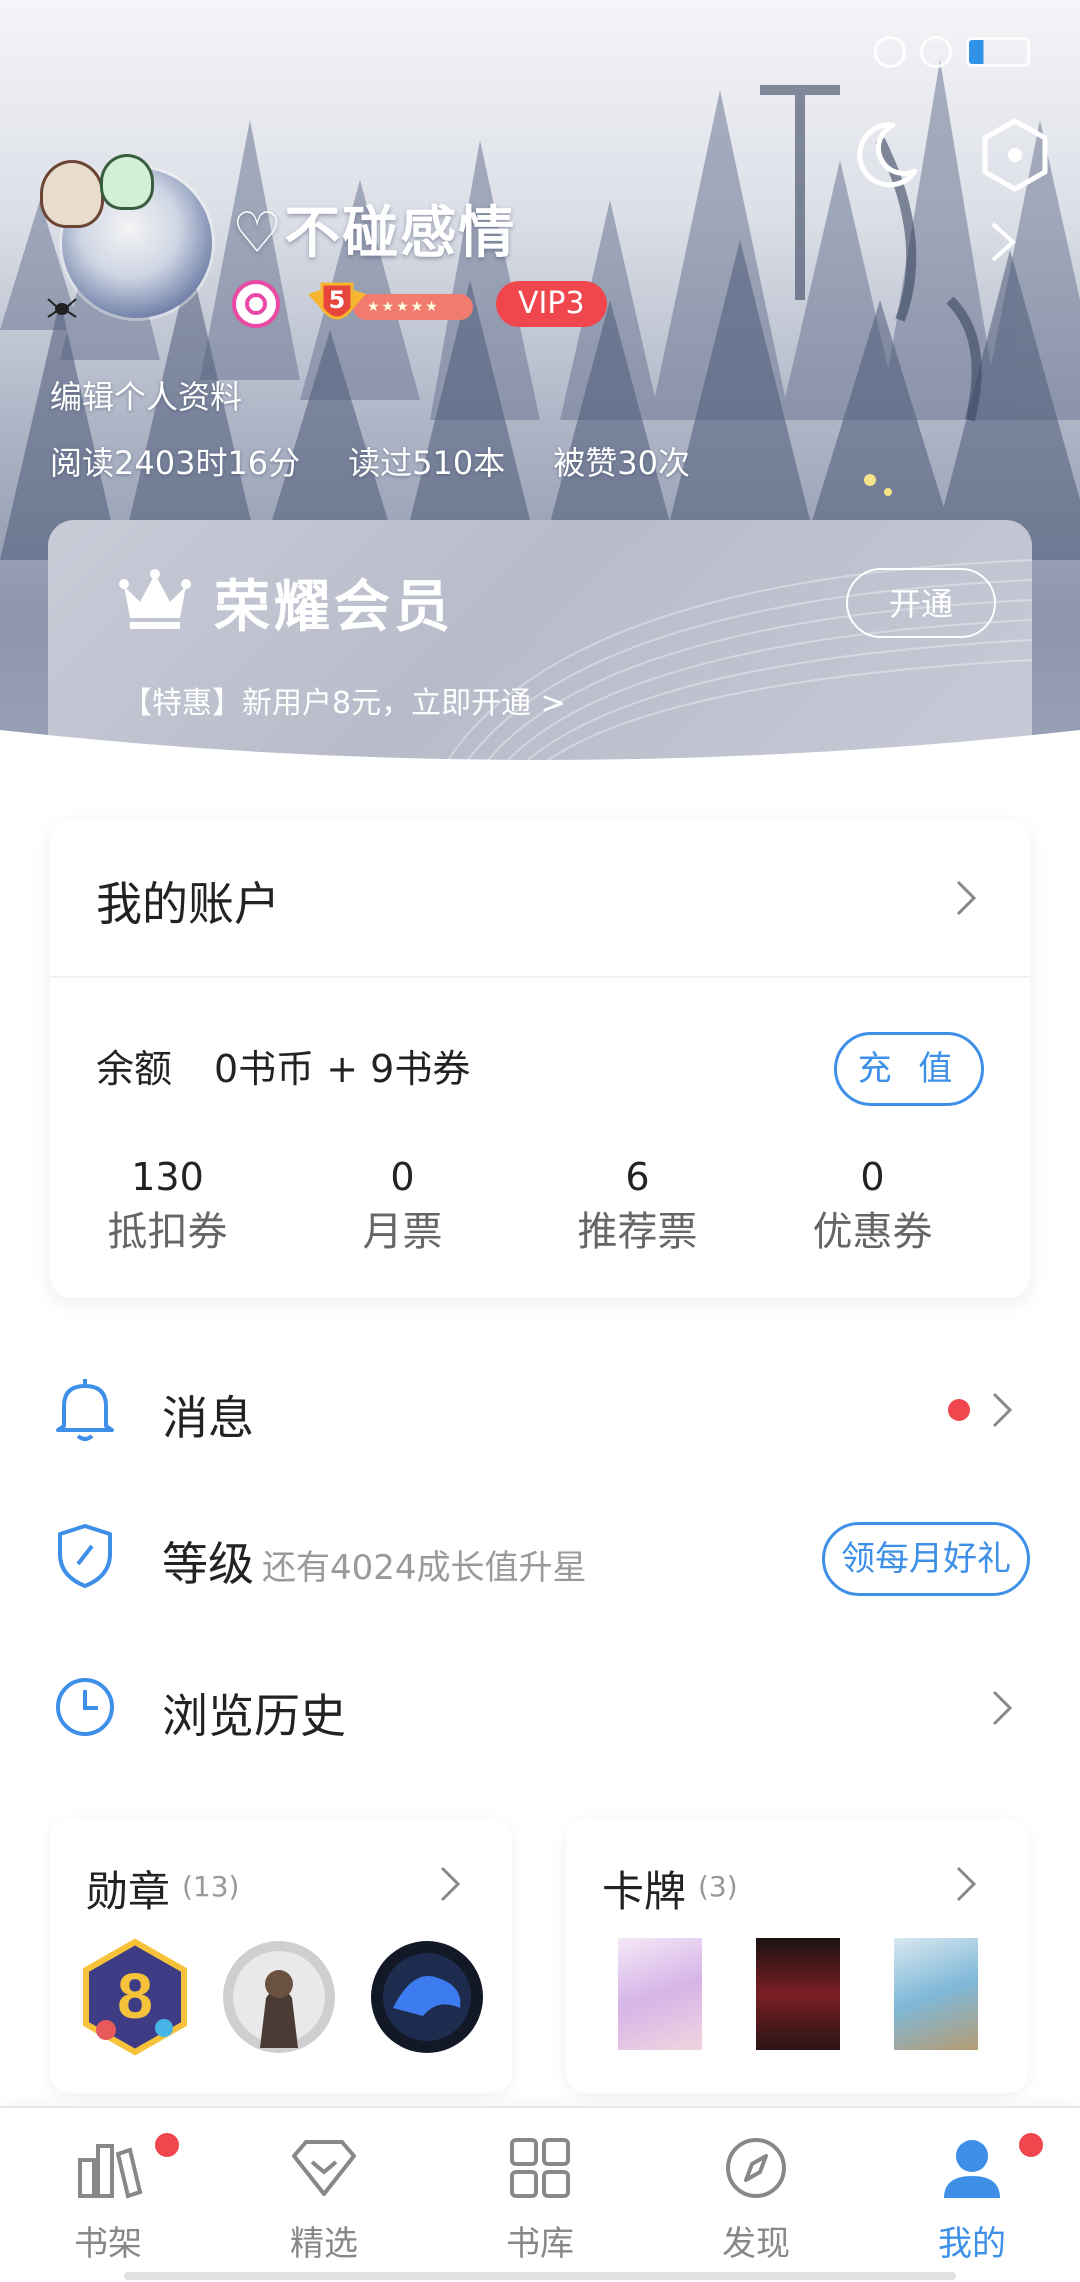  I want to click on sync-icon, so click(936, 52).